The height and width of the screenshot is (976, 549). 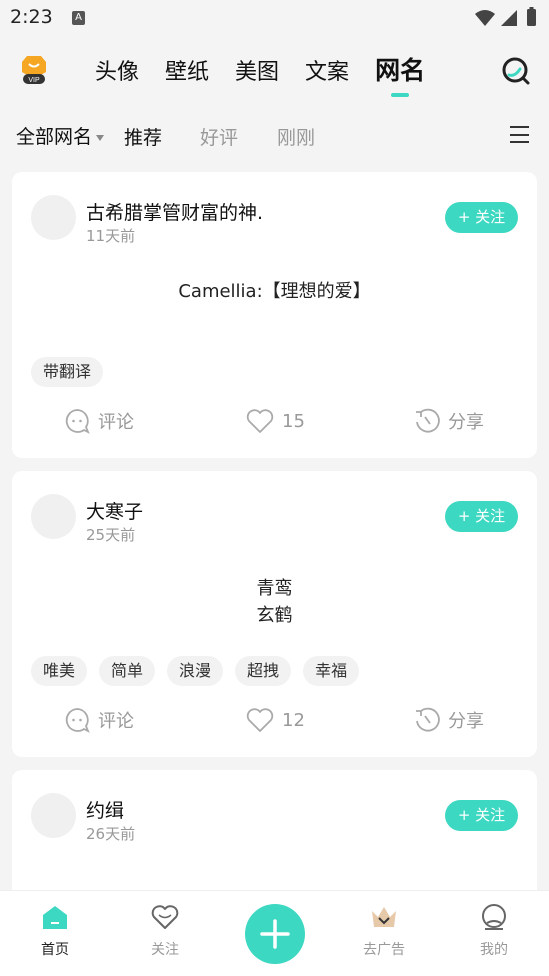 I want to click on status-bar: 2:23 A, so click(x=274, y=18).